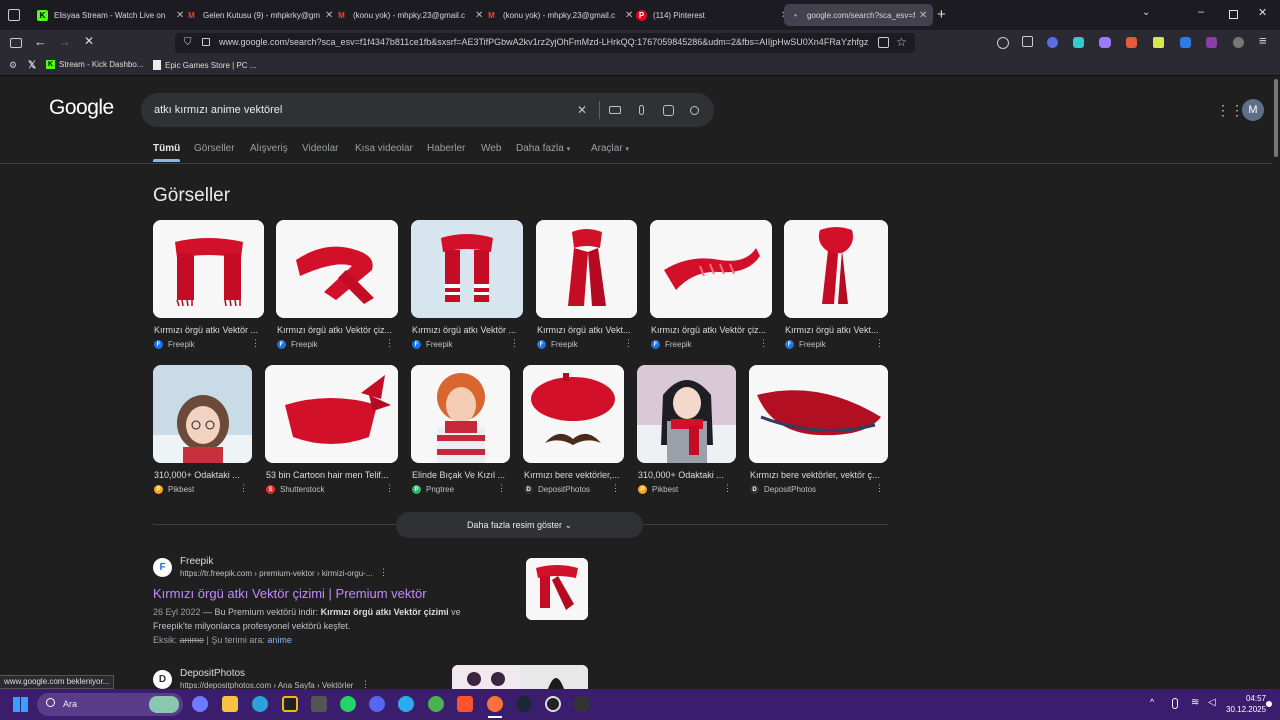 This screenshot has height=720, width=1280. Describe the element at coordinates (13, 65) in the screenshot. I see `bookmarks-icon: ⚙` at that location.